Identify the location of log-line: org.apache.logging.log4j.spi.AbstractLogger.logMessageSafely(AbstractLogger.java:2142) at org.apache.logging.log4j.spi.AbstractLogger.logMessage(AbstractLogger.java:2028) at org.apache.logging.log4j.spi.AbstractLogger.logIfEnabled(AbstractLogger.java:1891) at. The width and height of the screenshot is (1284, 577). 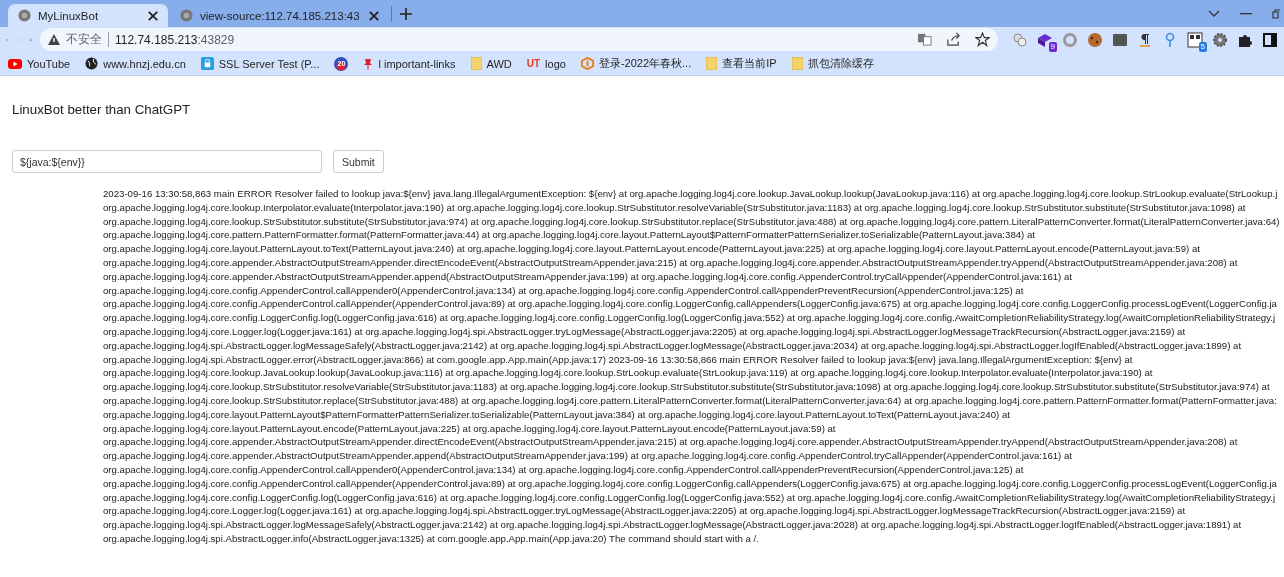
(672, 525).